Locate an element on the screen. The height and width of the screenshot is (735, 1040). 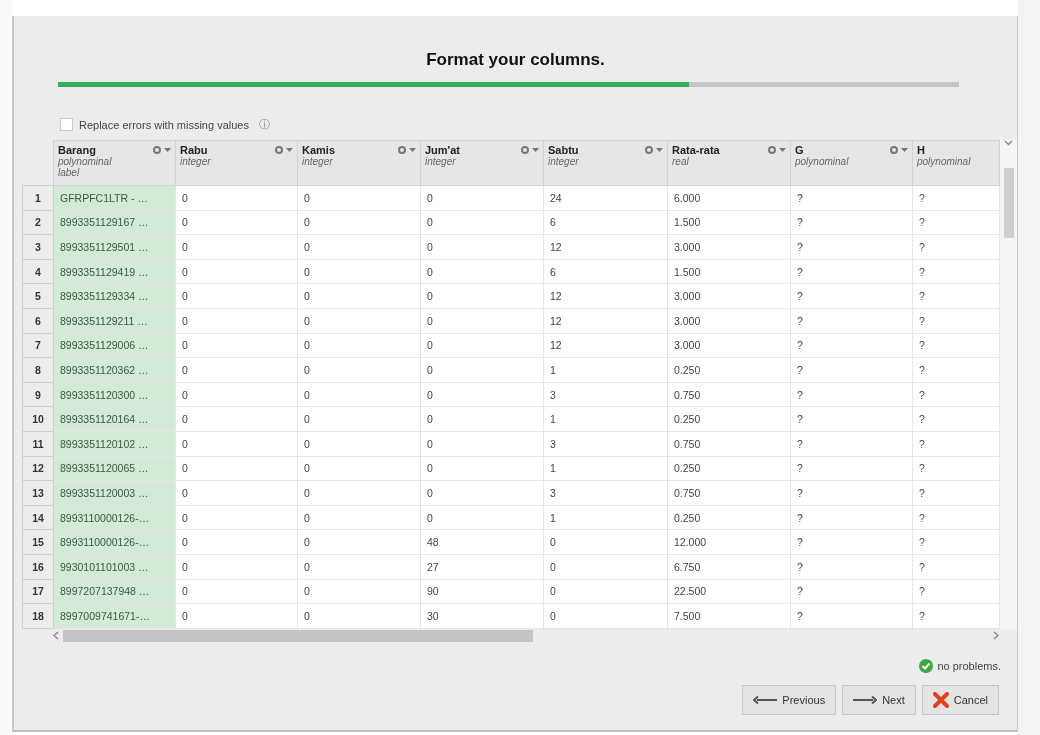
table-cell: 1 is located at coordinates (605, 370).